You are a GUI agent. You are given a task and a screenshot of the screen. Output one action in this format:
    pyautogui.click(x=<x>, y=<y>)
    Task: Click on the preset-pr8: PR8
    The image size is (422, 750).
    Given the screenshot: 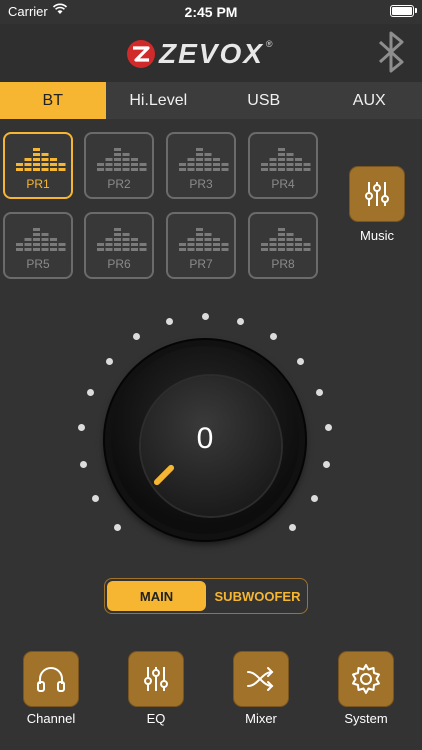 What is the action you would take?
    pyautogui.click(x=283, y=245)
    